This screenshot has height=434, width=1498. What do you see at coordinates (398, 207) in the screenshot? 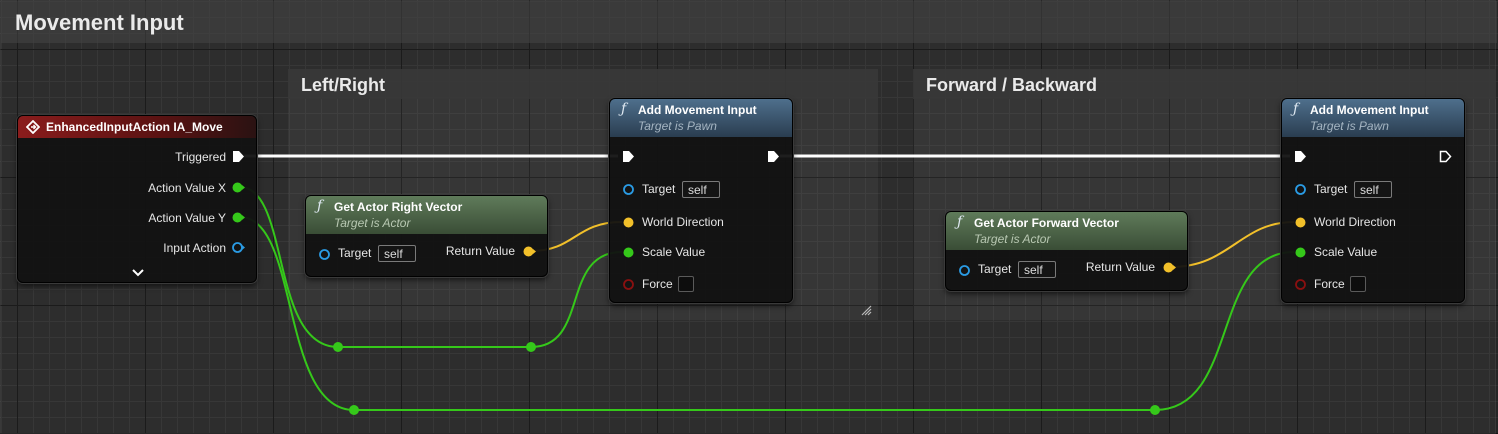
I see `node-title: Get Actor Right Vector` at bounding box center [398, 207].